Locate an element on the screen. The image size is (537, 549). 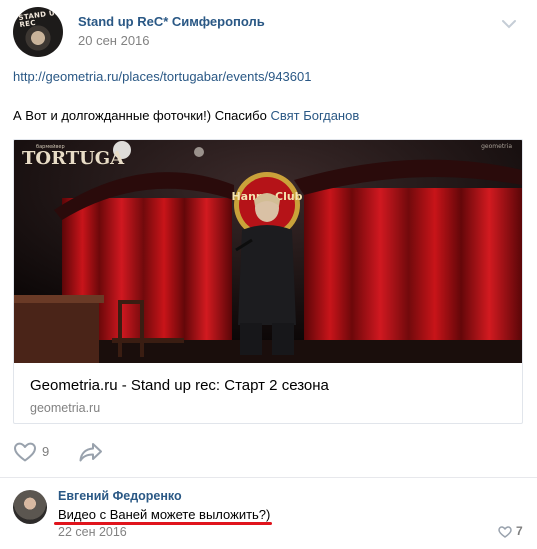
comments-divider is located at coordinates (268, 477).